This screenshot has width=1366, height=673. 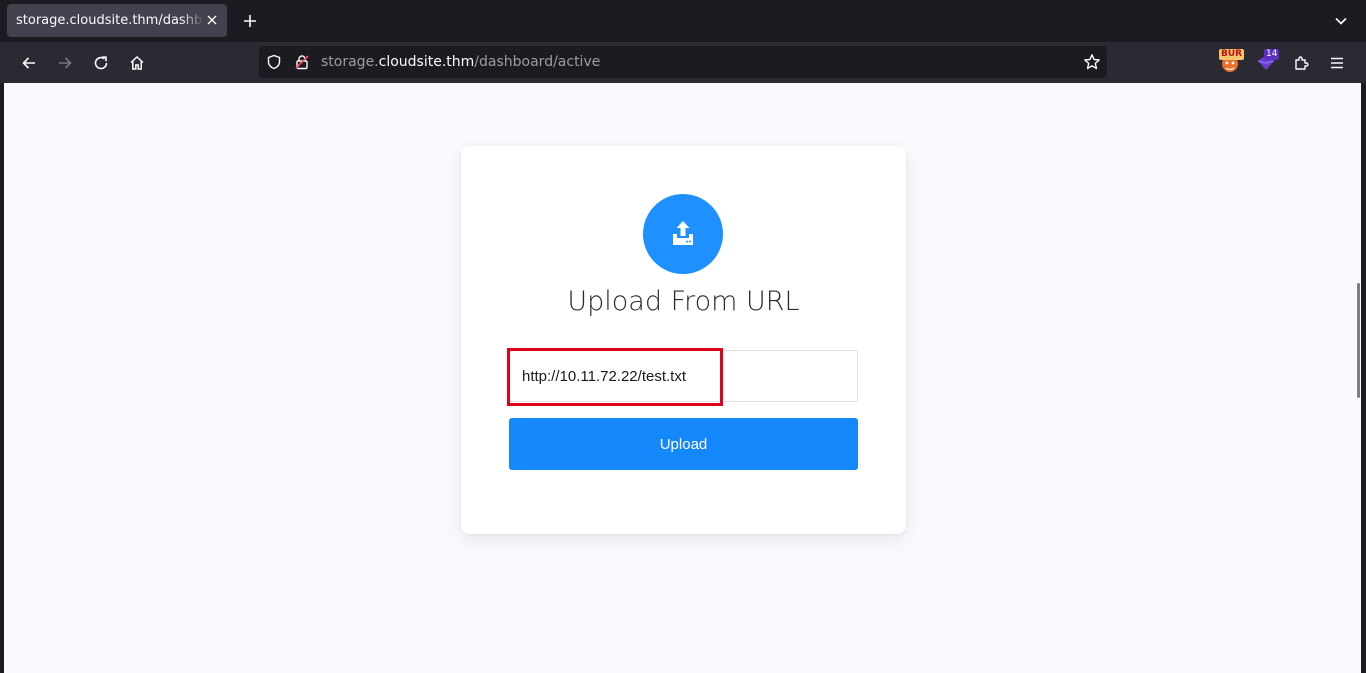 I want to click on shield-icon, so click(x=274, y=62).